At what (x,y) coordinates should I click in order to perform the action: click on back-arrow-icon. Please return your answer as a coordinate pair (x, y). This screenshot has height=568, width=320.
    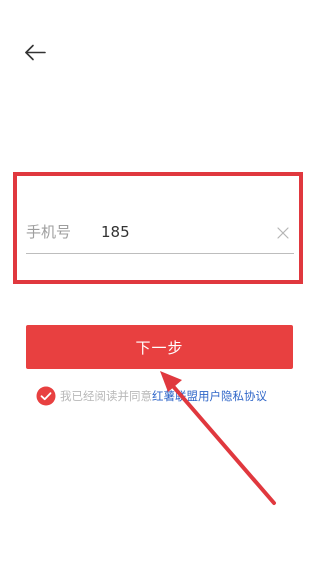
    Looking at the image, I should click on (35, 52).